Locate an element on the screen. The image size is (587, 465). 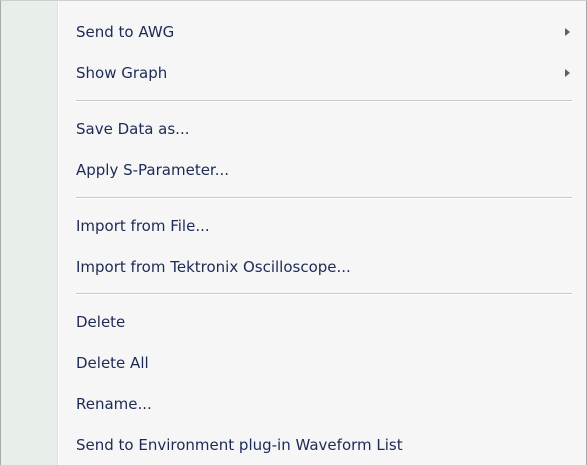
menu-item-delete-all: Delete All is located at coordinates (322, 363).